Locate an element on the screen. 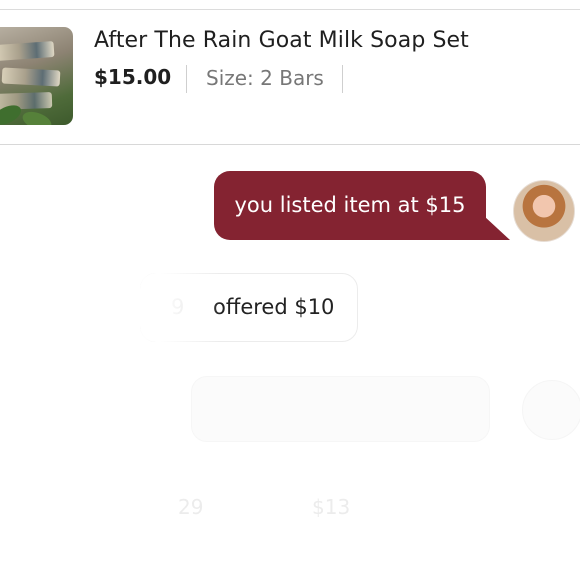 The height and width of the screenshot is (580, 580). ghost-avatar is located at coordinates (551, 410).